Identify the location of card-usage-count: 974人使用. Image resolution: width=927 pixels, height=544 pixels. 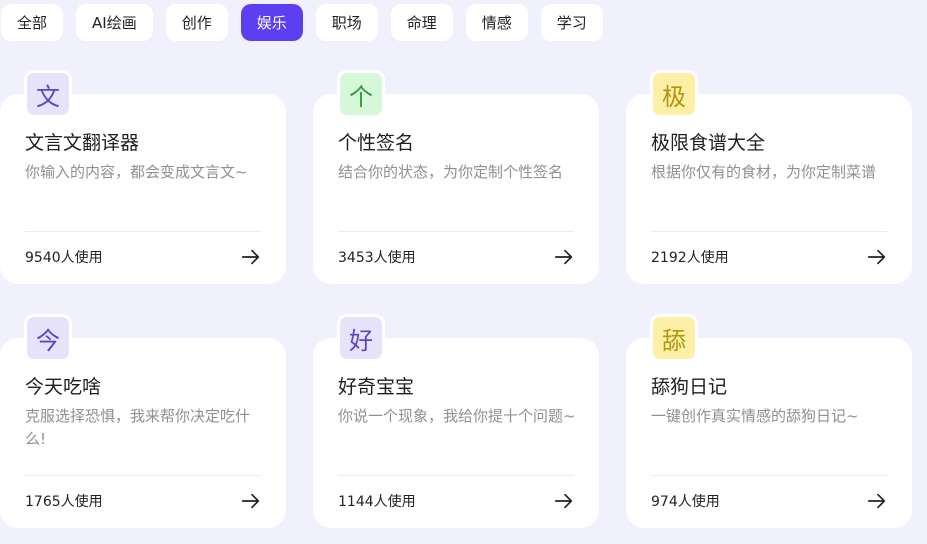
(685, 502).